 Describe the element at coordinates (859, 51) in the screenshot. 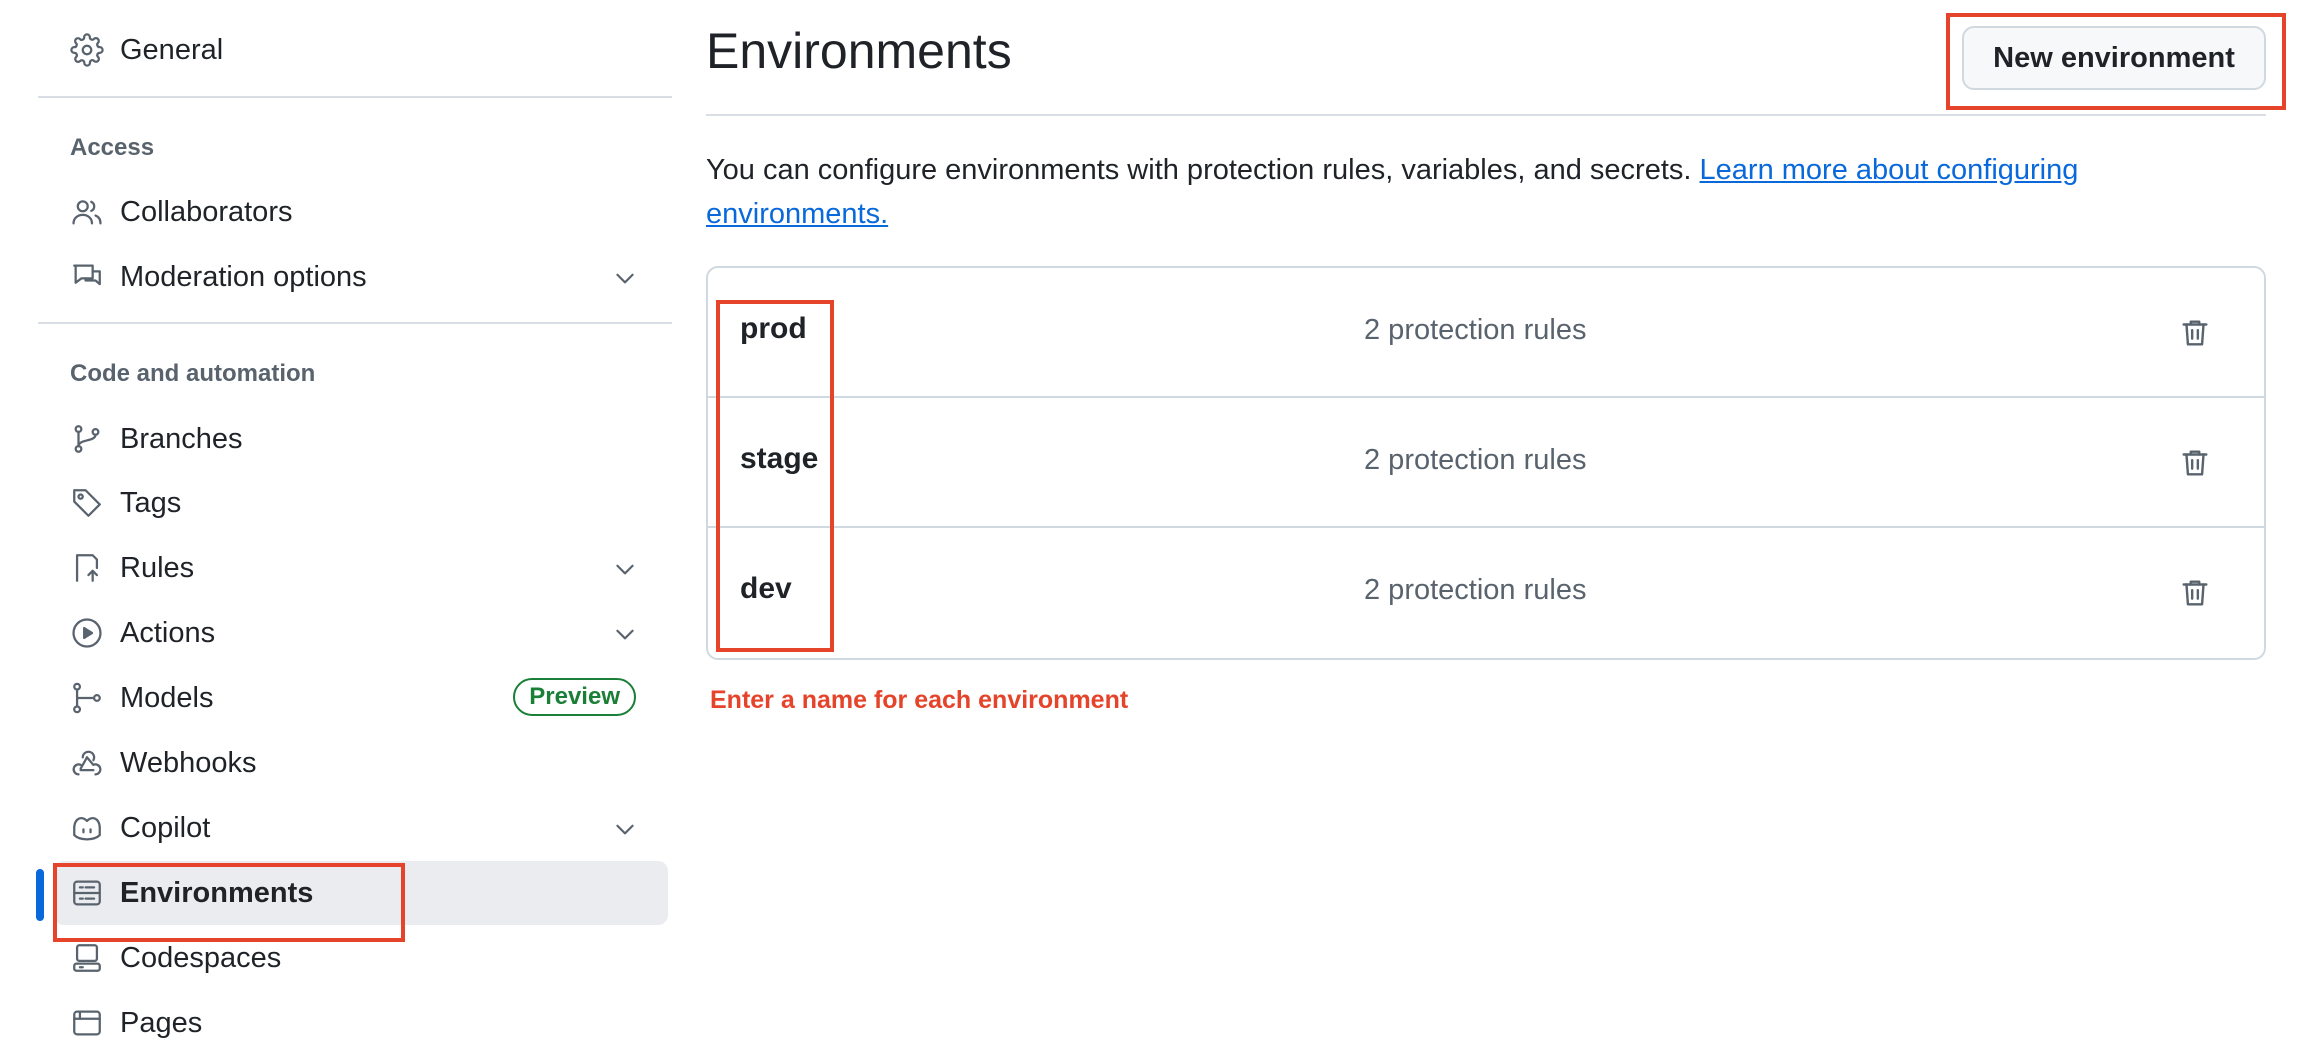

I see `page-title: Environments` at that location.